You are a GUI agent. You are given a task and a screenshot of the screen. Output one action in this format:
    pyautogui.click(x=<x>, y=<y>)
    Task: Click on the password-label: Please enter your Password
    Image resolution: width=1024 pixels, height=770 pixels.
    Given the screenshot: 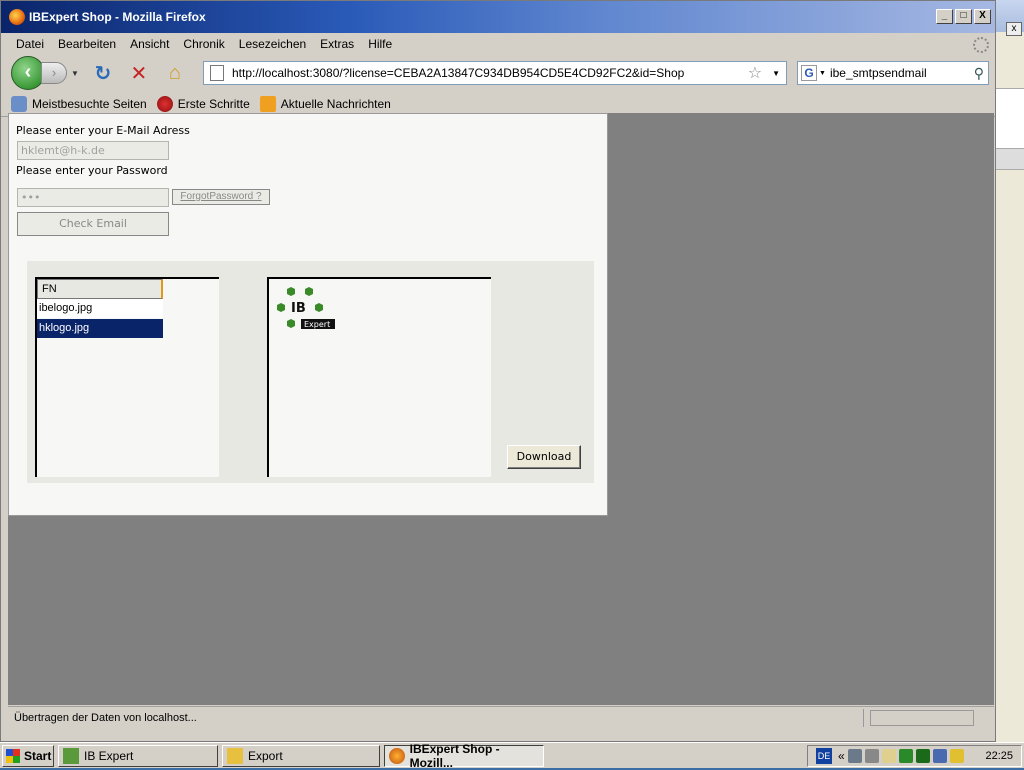 What is the action you would take?
    pyautogui.click(x=92, y=170)
    